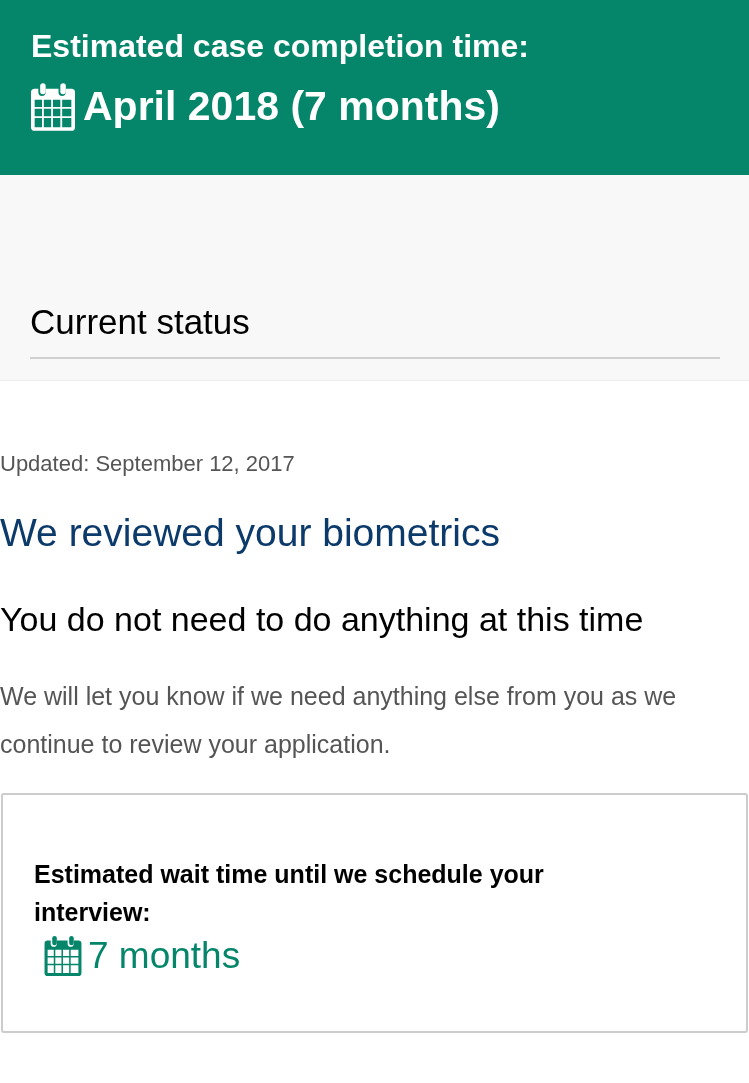  I want to click on wait-label: Estimated wait time until we schedule your interview:, so click(289, 893).